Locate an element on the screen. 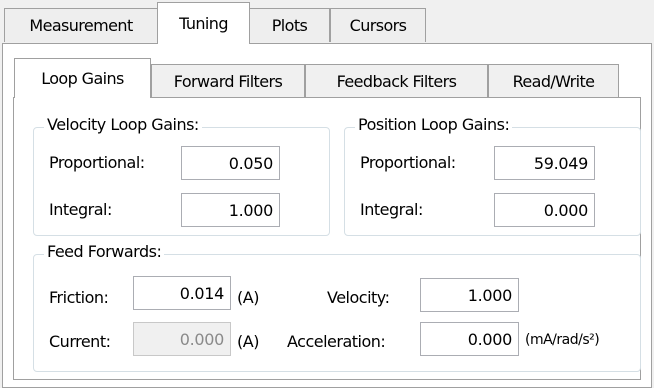  velocity-integral-field is located at coordinates (230, 210).